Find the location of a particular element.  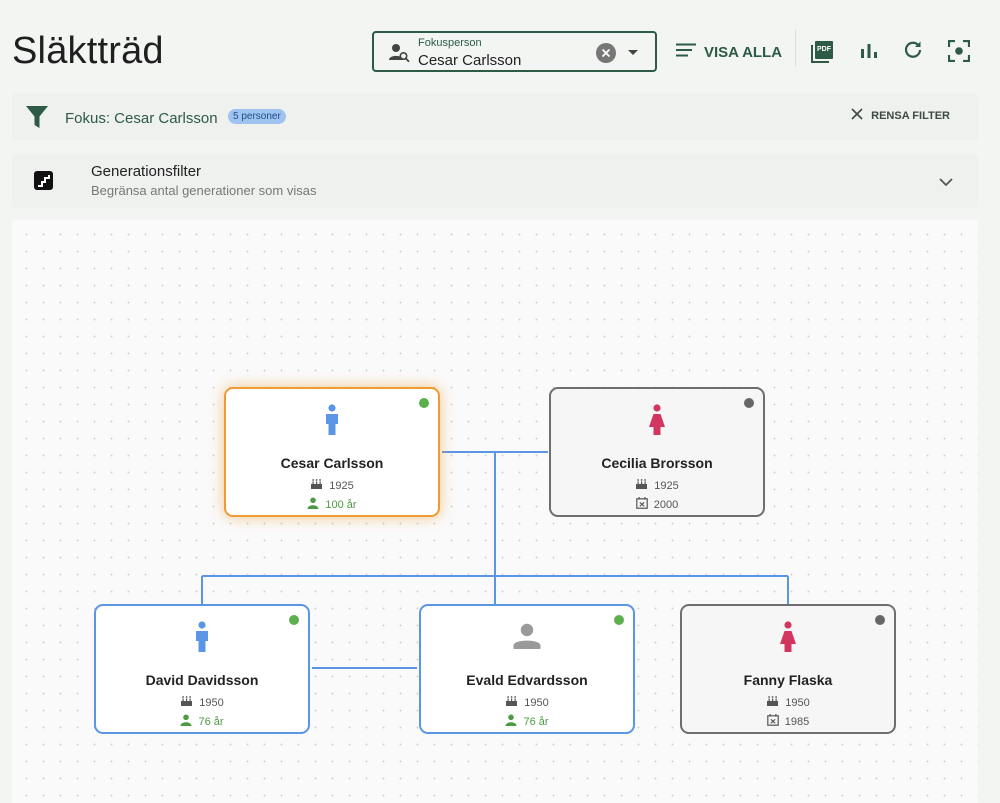

export-pdf-button: PDF is located at coordinates (822, 52).